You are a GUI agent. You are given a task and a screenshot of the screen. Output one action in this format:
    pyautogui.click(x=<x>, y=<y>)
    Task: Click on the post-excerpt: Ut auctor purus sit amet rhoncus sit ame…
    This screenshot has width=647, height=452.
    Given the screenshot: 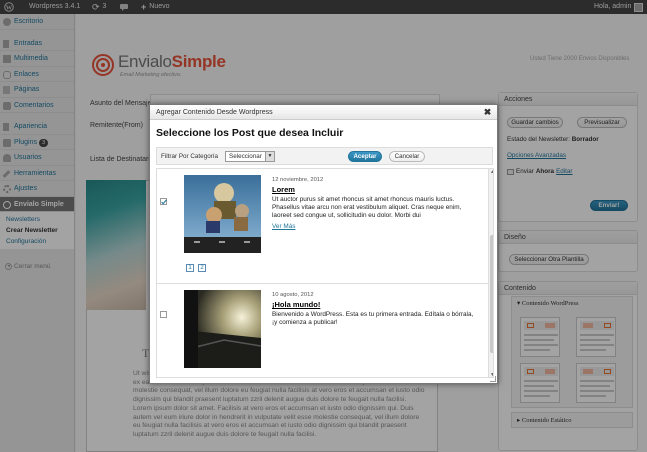 What is the action you would take?
    pyautogui.click(x=367, y=208)
    